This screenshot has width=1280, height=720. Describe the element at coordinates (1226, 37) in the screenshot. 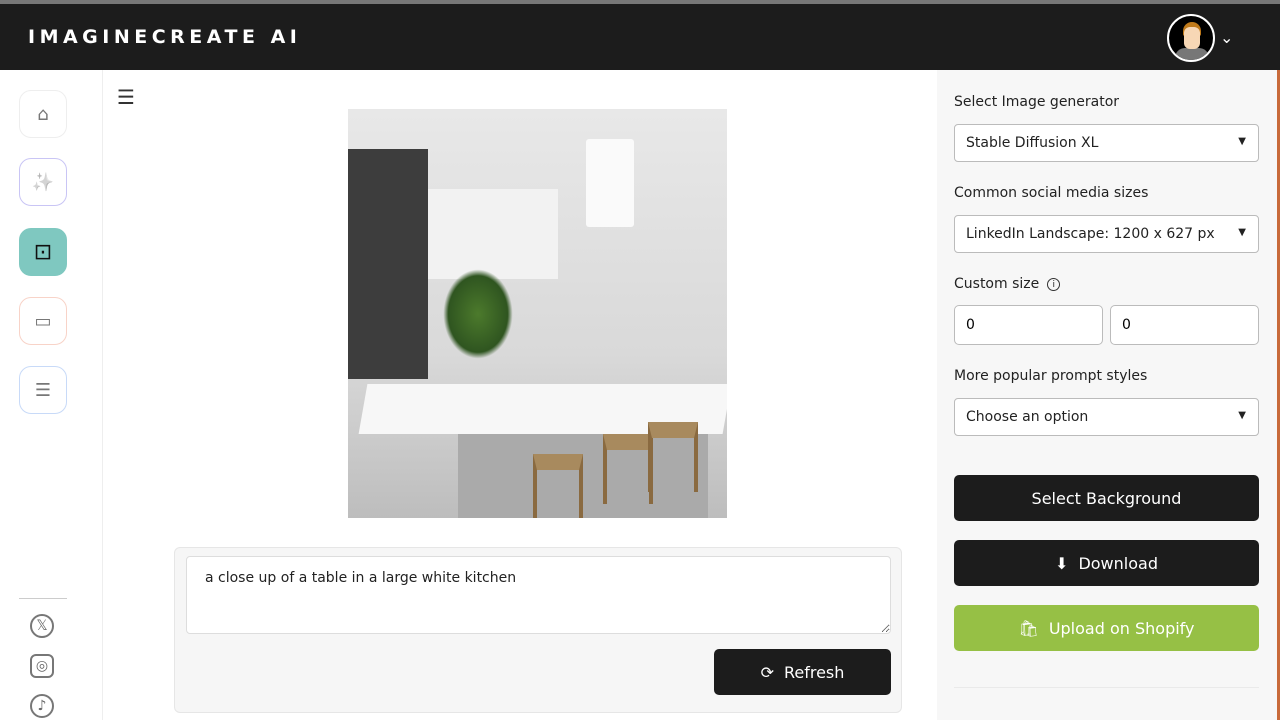

I see `chevron-down-icon: ⌄` at that location.